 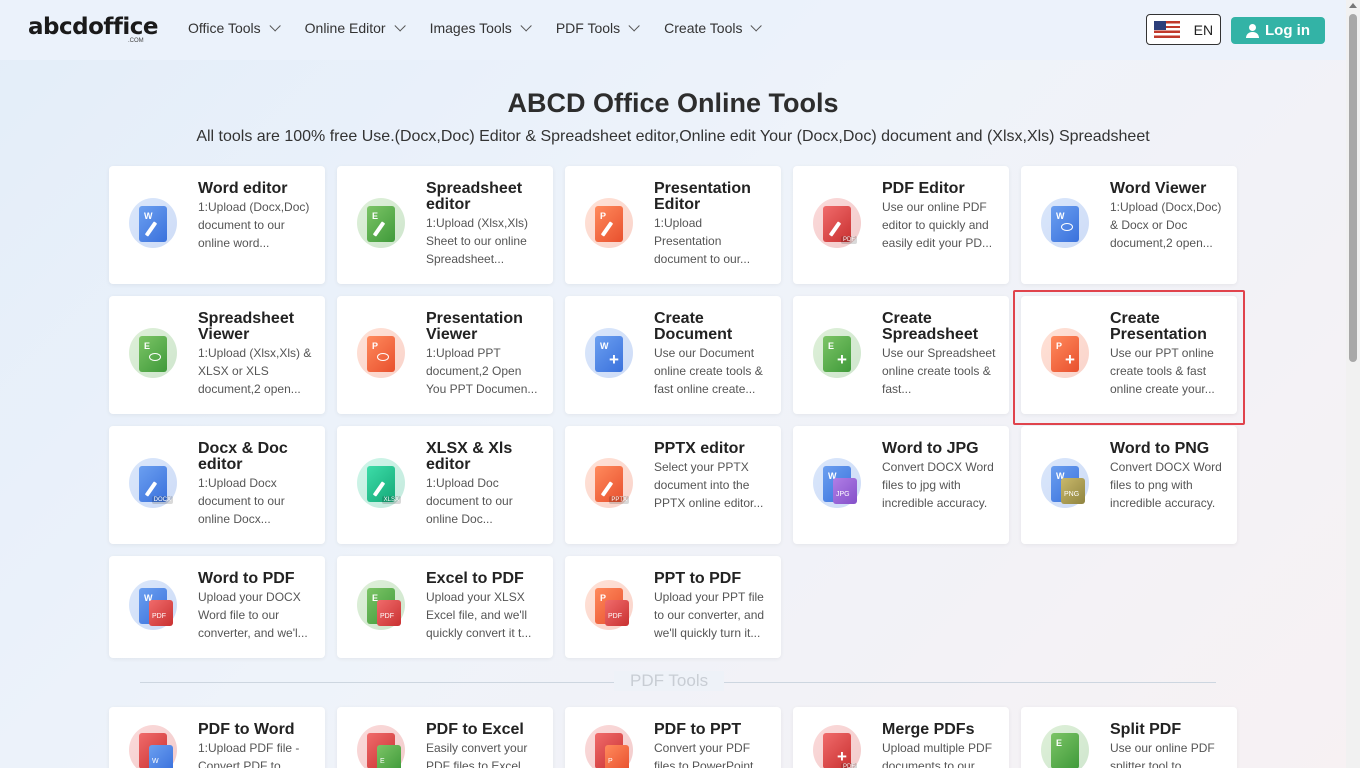 What do you see at coordinates (837, 746) in the screenshot?
I see `merge-pdf-icon: PDF +` at bounding box center [837, 746].